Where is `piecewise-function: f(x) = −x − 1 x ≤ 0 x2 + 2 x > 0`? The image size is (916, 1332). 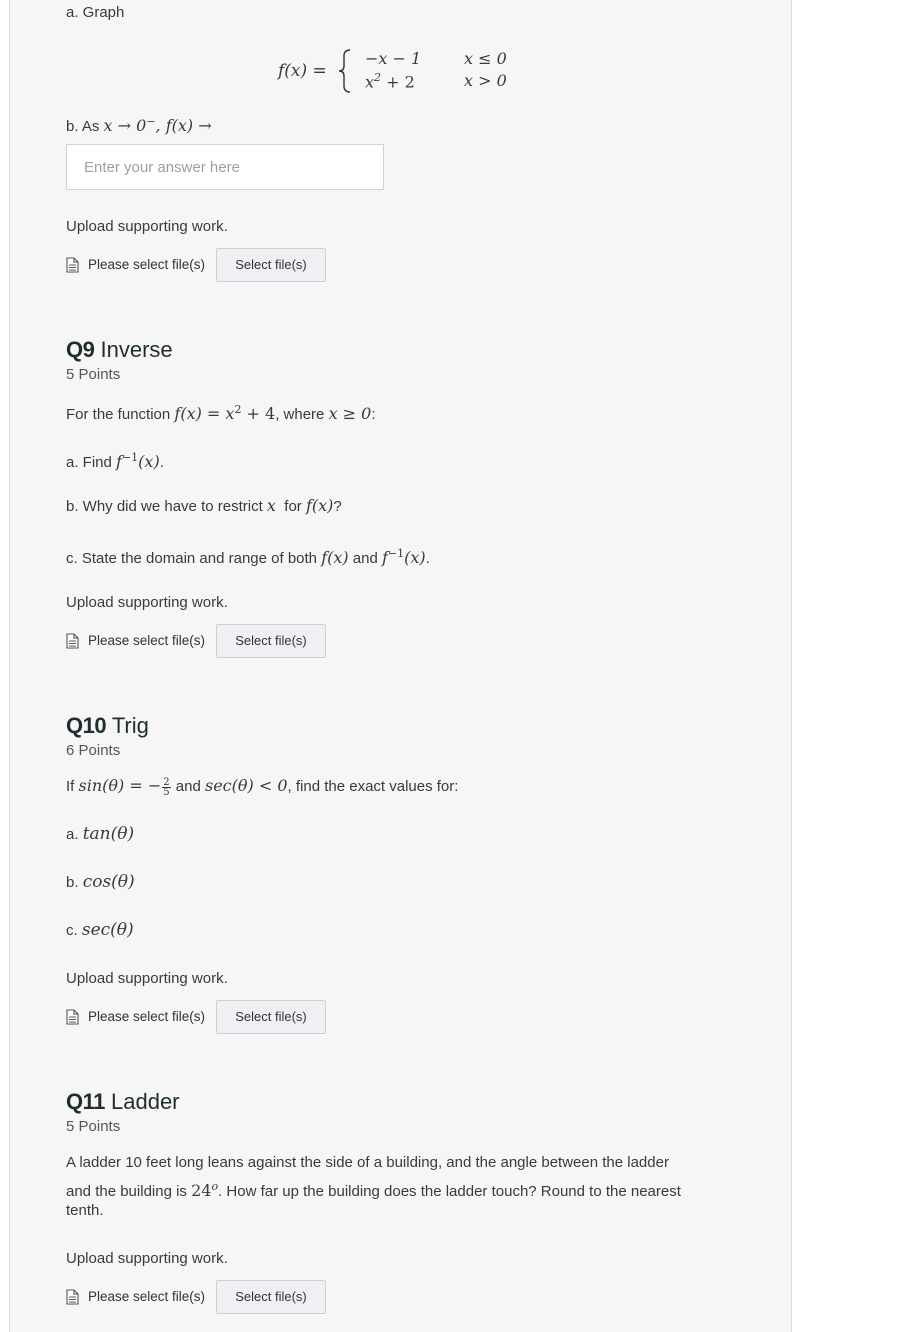 piecewise-function: f(x) = −x − 1 x ≤ 0 x2 + 2 x > 0 is located at coordinates (398, 71).